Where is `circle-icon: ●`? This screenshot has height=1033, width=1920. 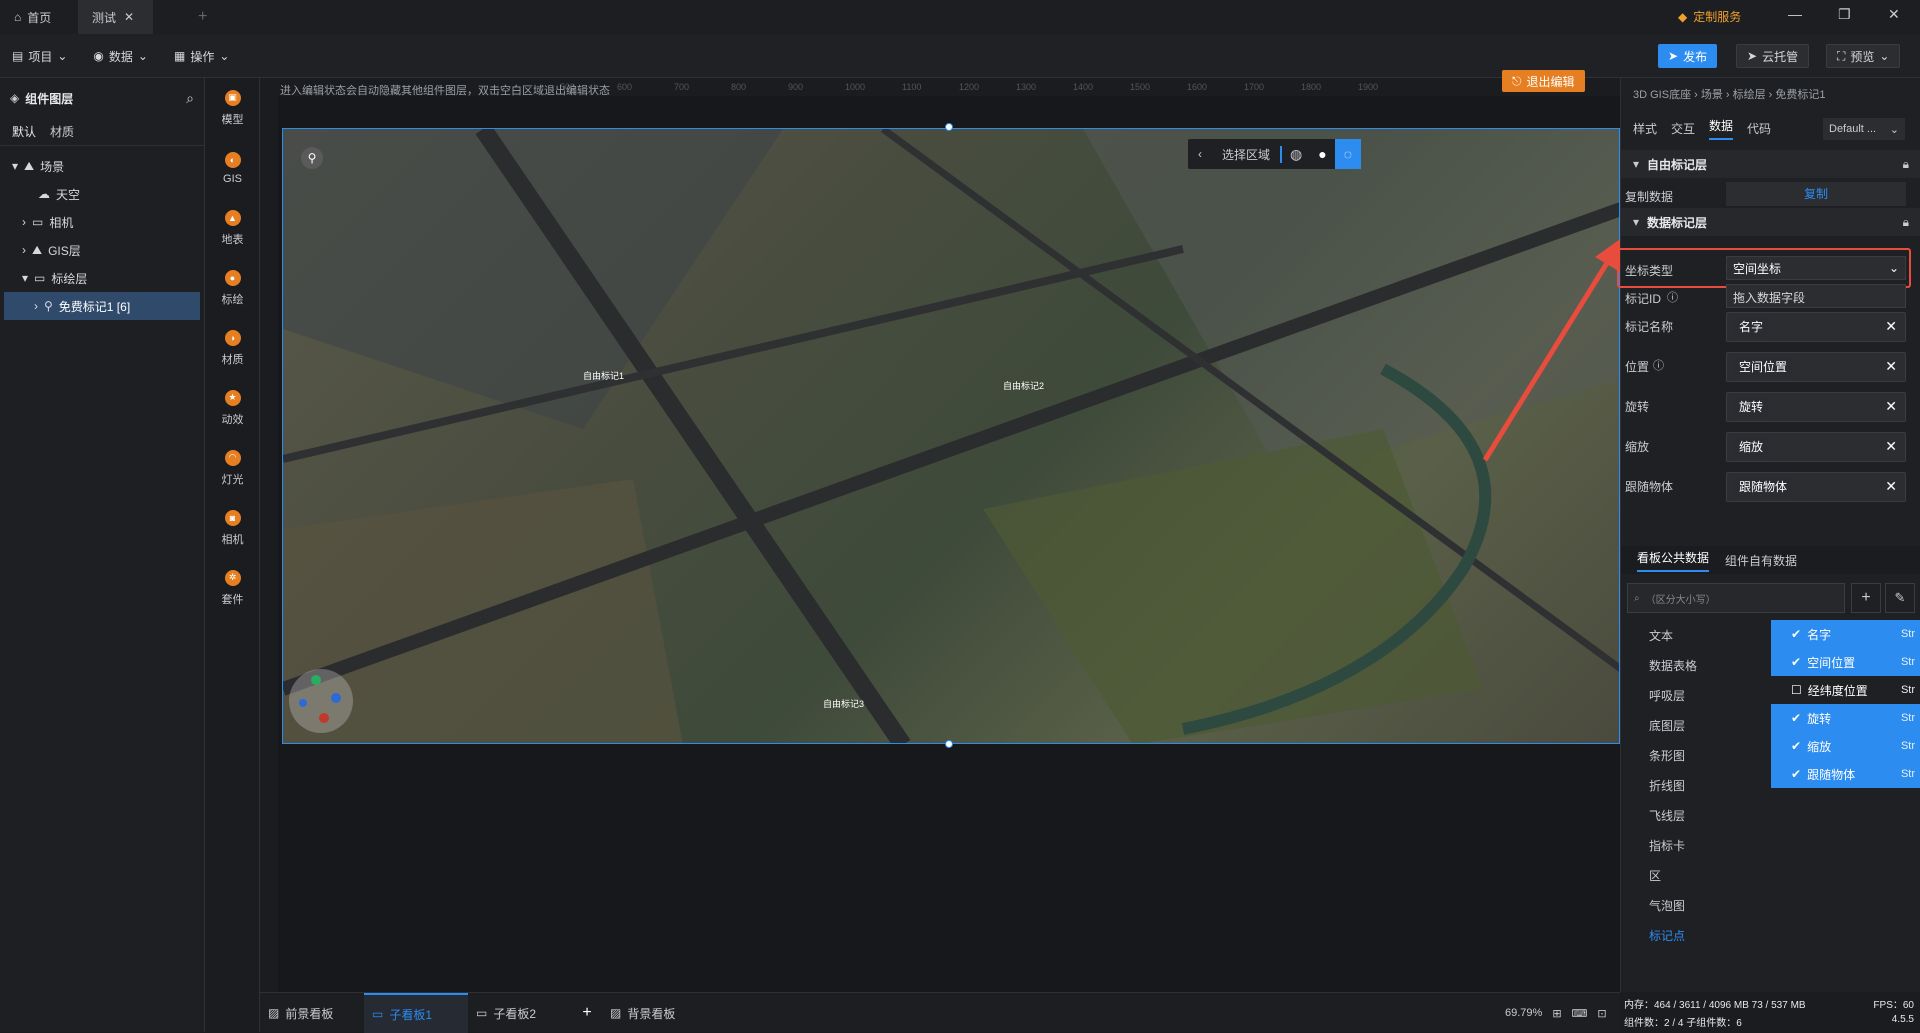 circle-icon: ● is located at coordinates (1322, 154).